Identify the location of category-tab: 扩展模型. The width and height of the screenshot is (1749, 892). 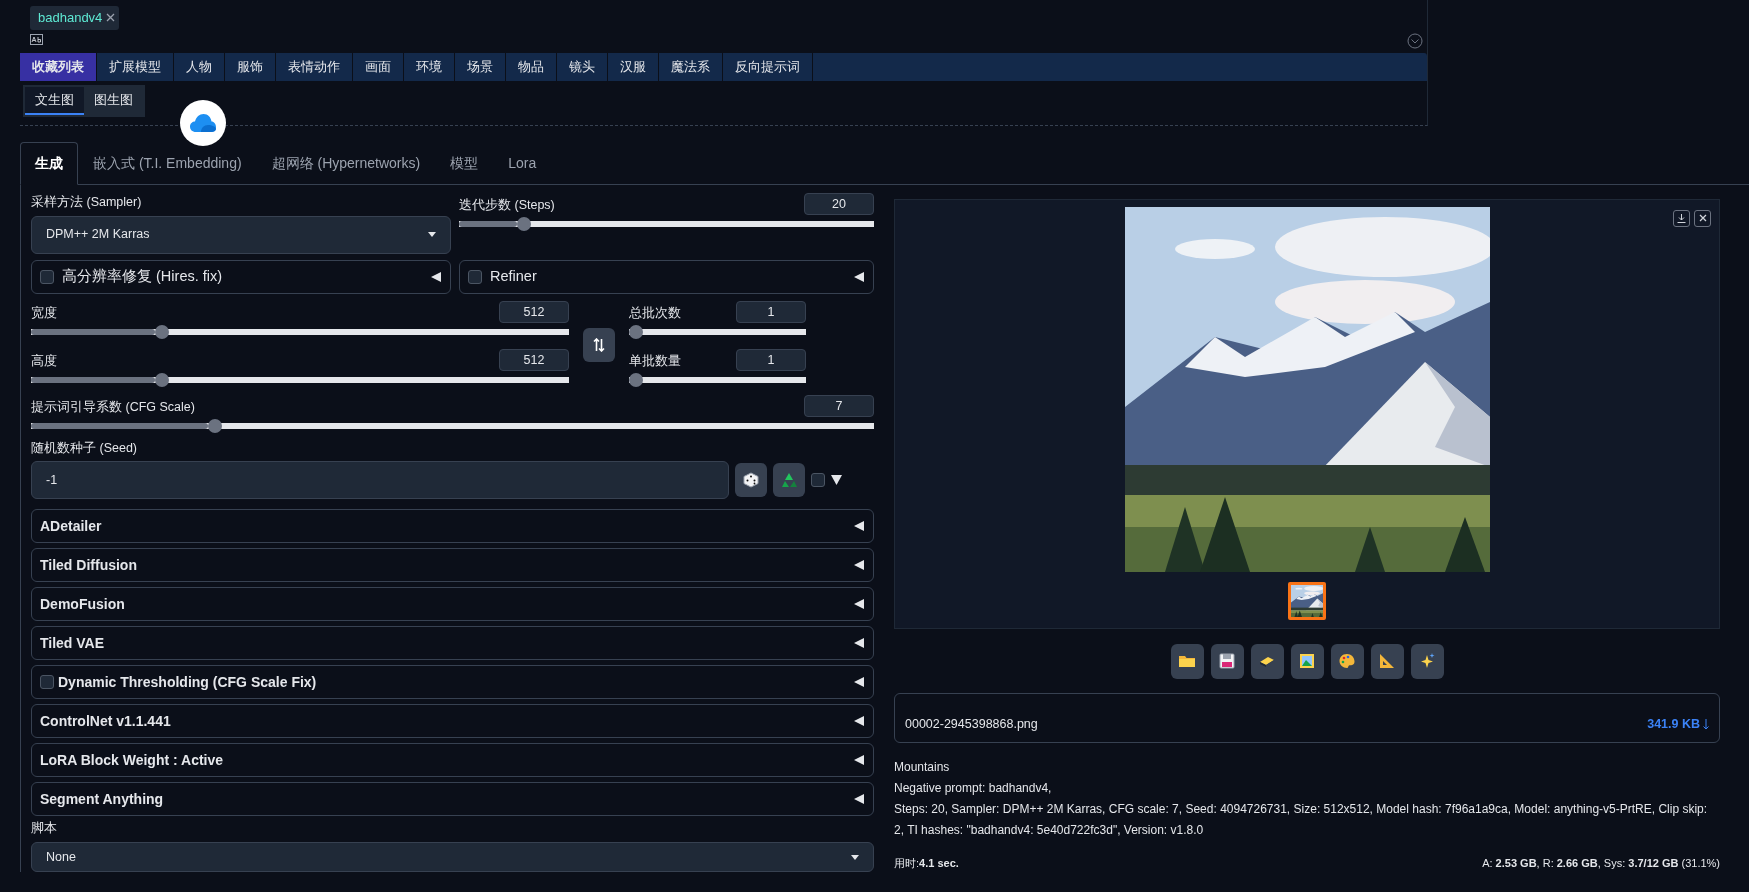
(135, 67).